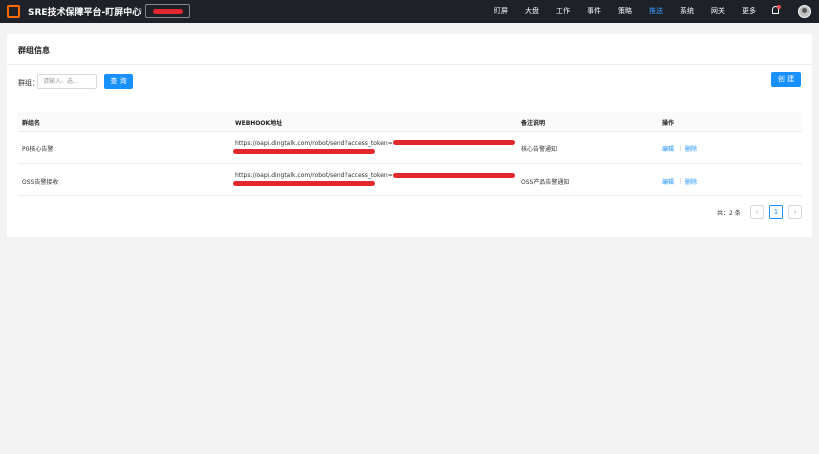  What do you see at coordinates (563, 11) in the screenshot?
I see `nav-item-work: 工作` at bounding box center [563, 11].